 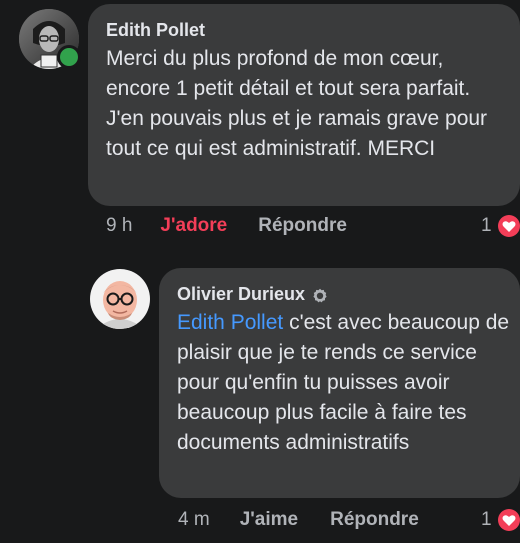 I want to click on comment-reaction-number: 1, so click(x=486, y=225).